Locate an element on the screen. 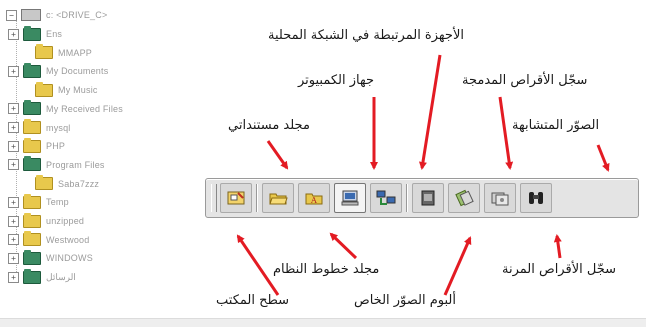 The width and height of the screenshot is (646, 327). desktop-icon is located at coordinates (236, 198).